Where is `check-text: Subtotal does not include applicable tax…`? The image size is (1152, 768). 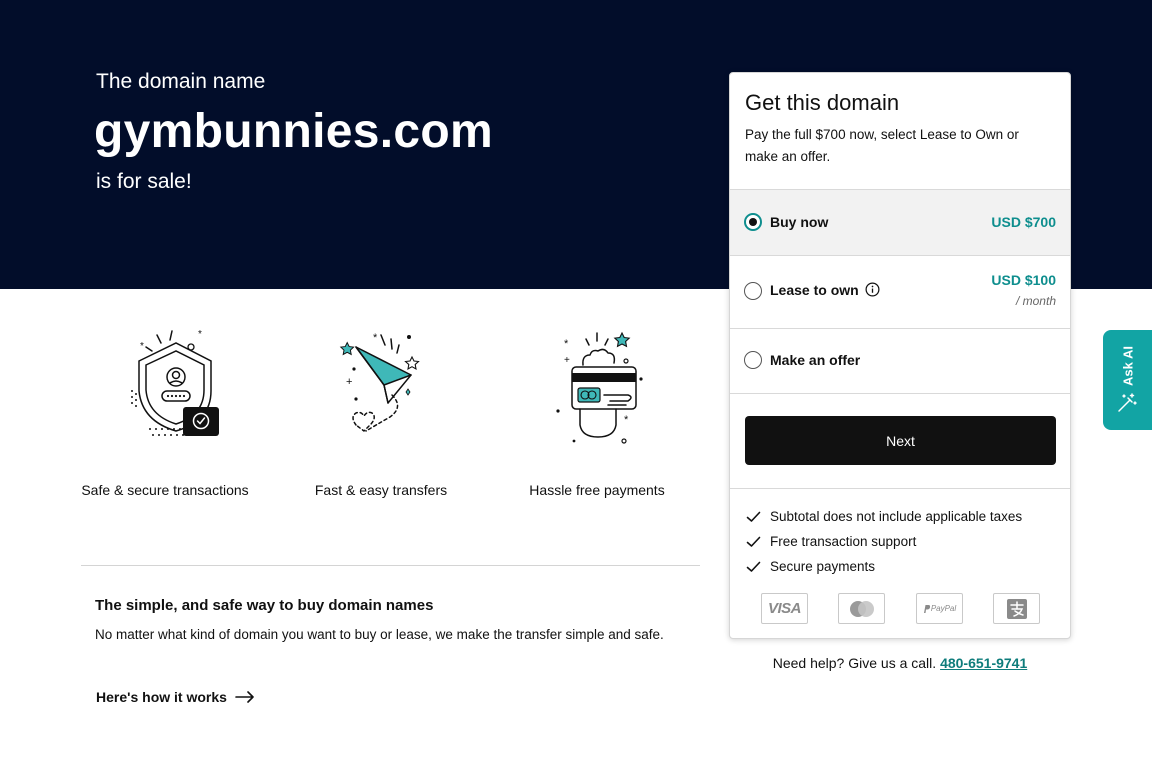
check-text: Subtotal does not include applicable tax… is located at coordinates (896, 516).